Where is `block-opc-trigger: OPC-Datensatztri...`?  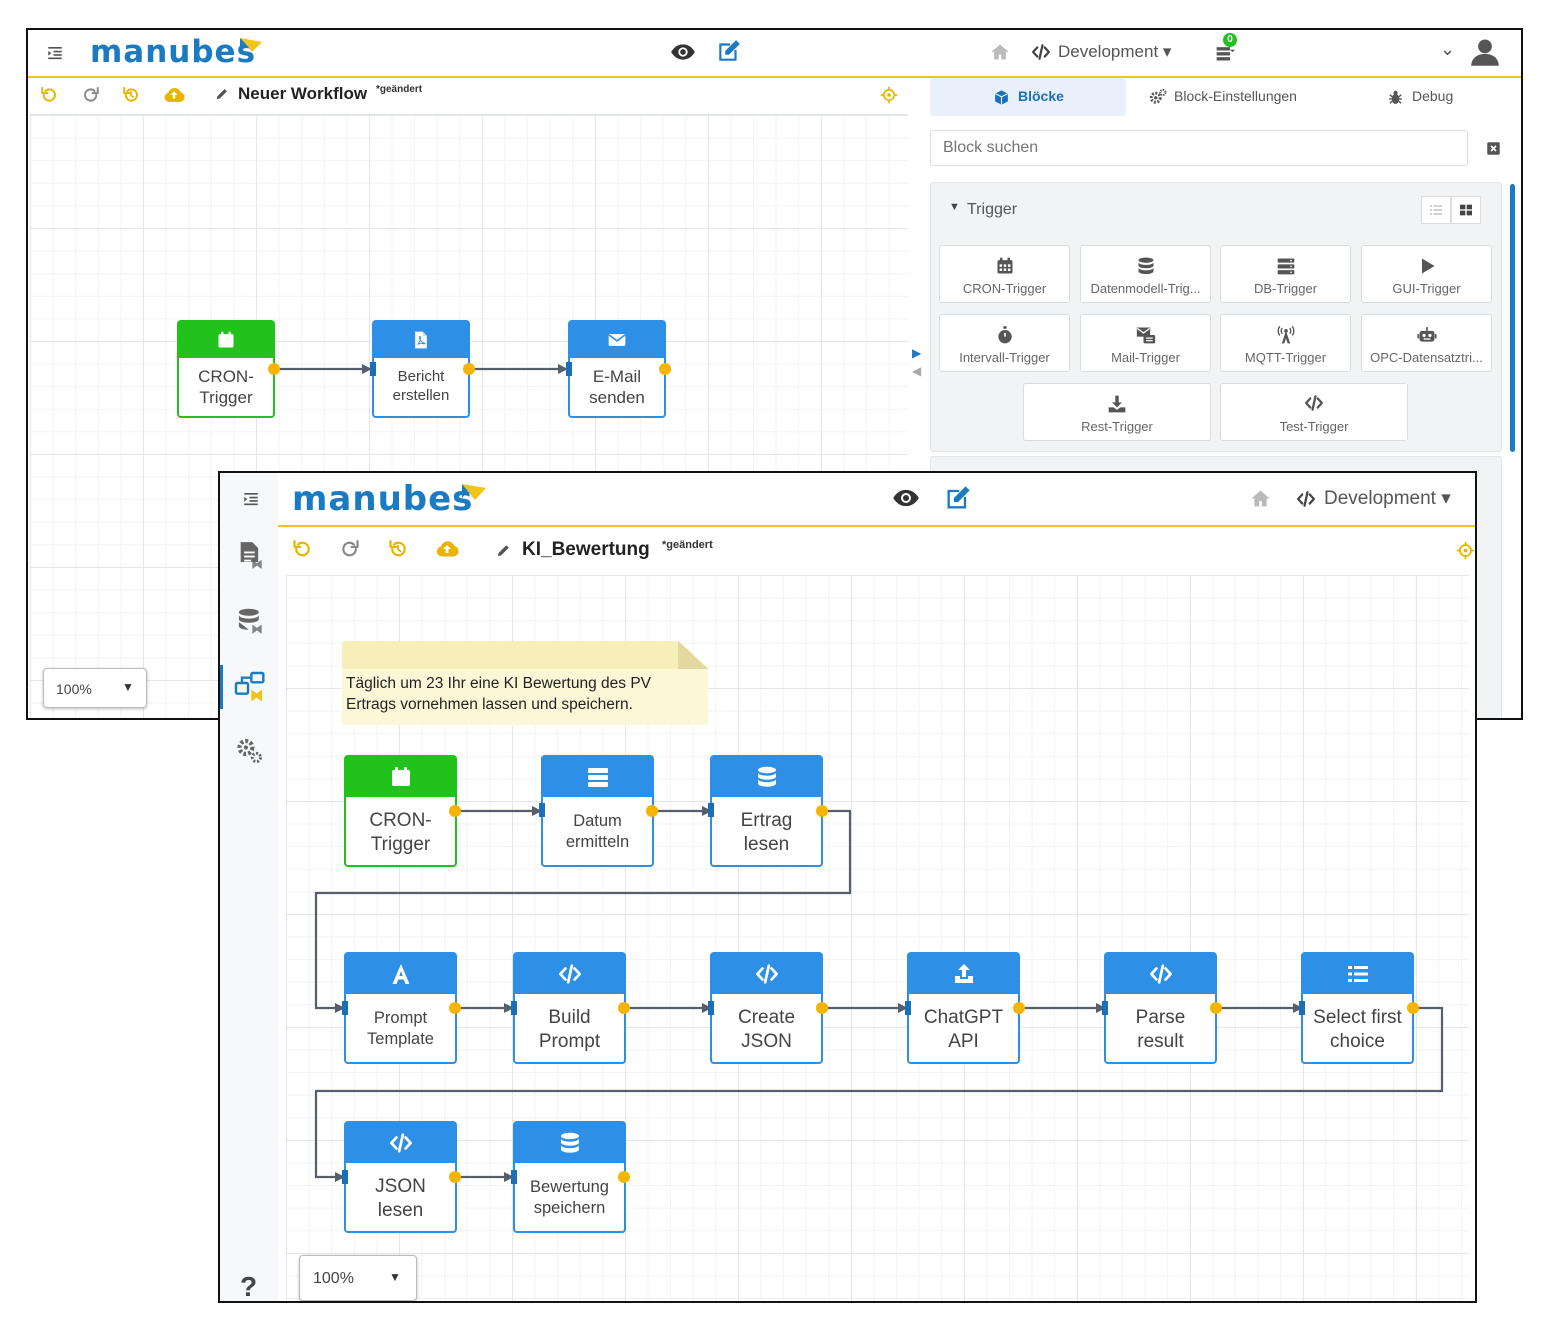
block-opc-trigger: OPC-Datensatztri... is located at coordinates (1426, 343).